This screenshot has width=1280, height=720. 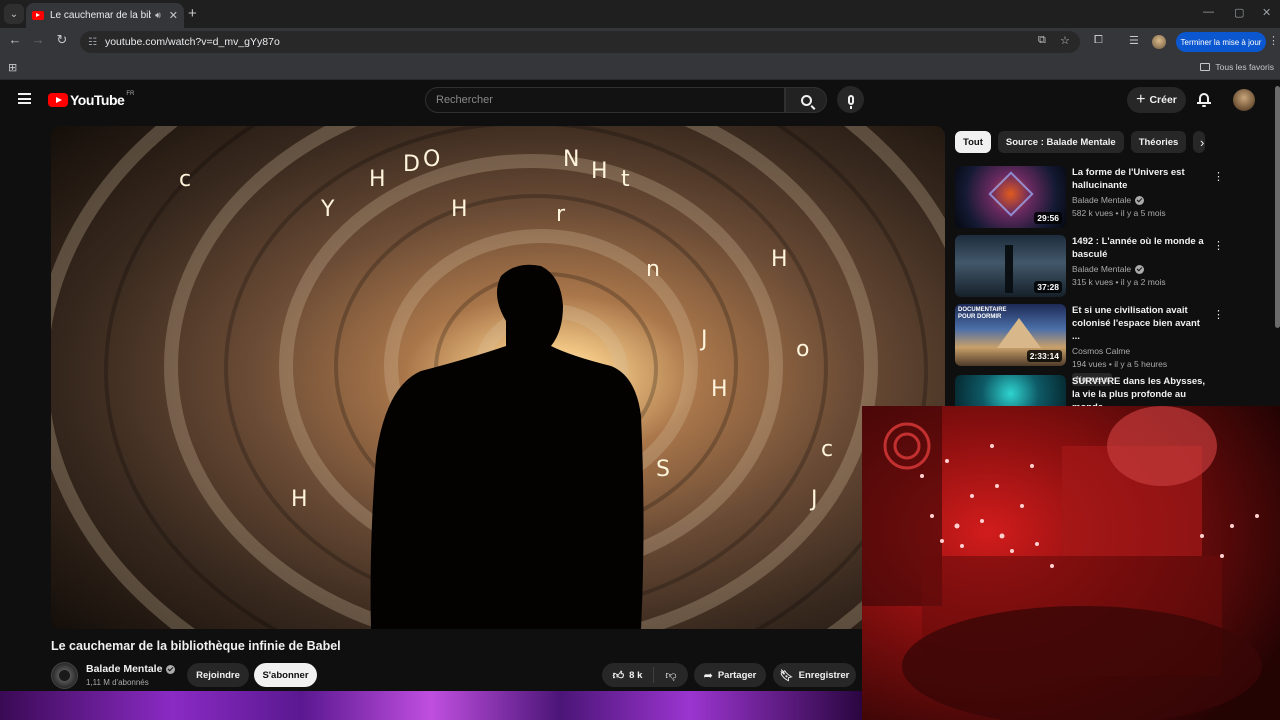 What do you see at coordinates (1010, 266) in the screenshot?
I see `video-thumbnail: 37:28` at bounding box center [1010, 266].